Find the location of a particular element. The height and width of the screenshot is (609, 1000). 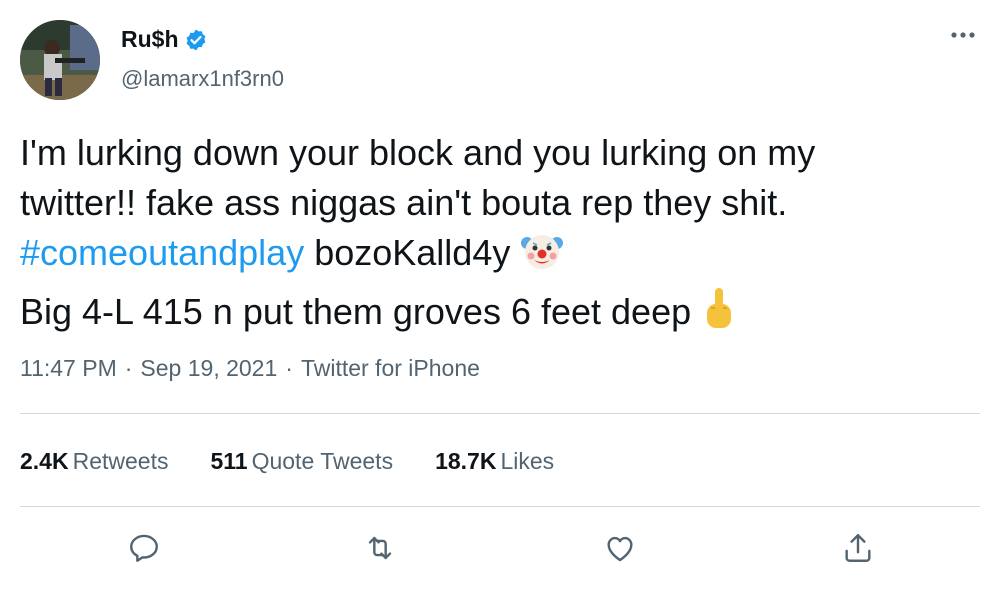

quote-tweets-label: Quote Tweets is located at coordinates (322, 461).